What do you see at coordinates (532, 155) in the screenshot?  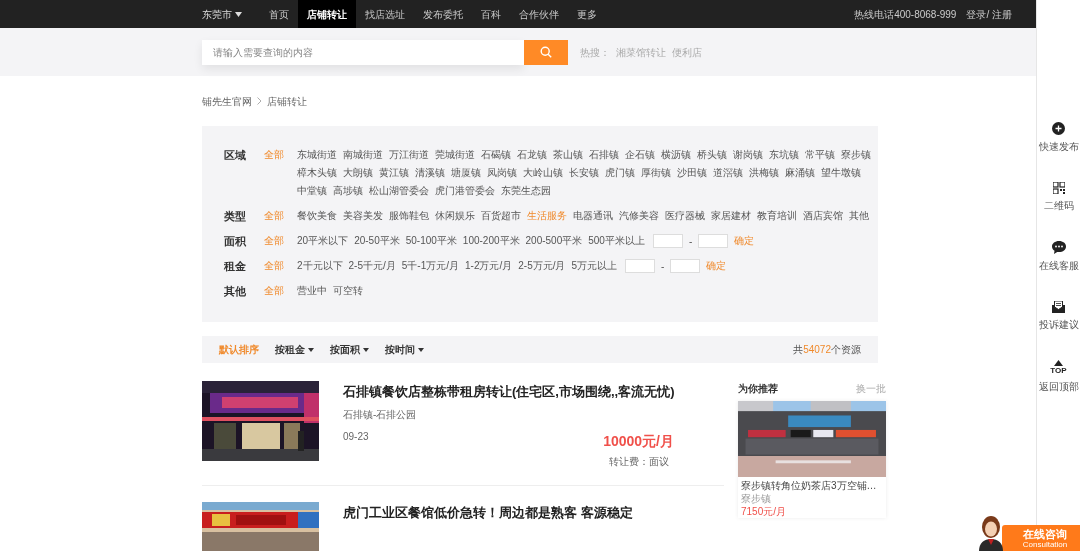 I see `filter-option: 石龙镇` at bounding box center [532, 155].